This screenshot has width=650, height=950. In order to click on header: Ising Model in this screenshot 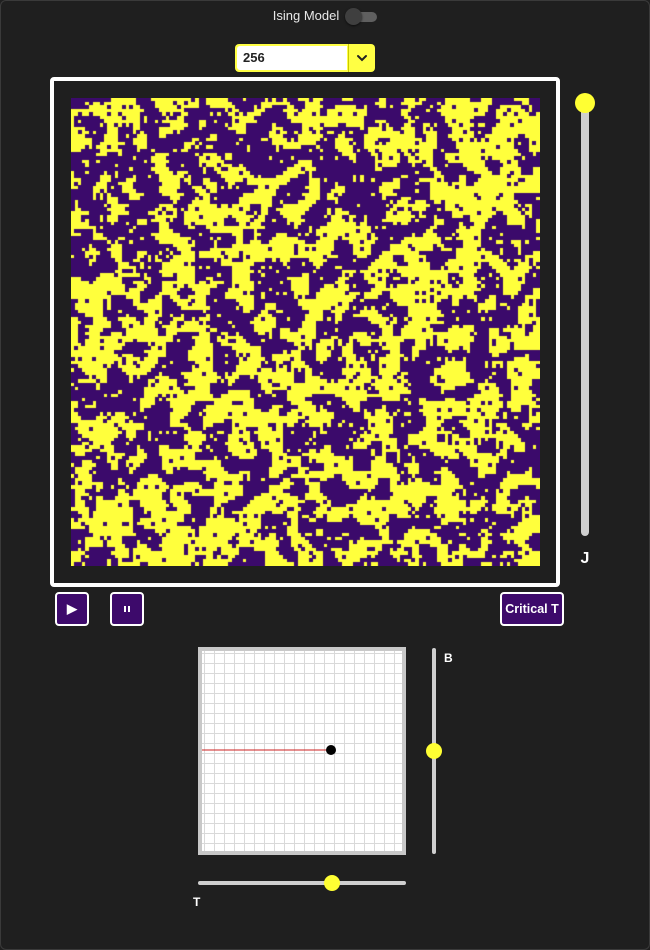, I will do `click(325, 16)`.